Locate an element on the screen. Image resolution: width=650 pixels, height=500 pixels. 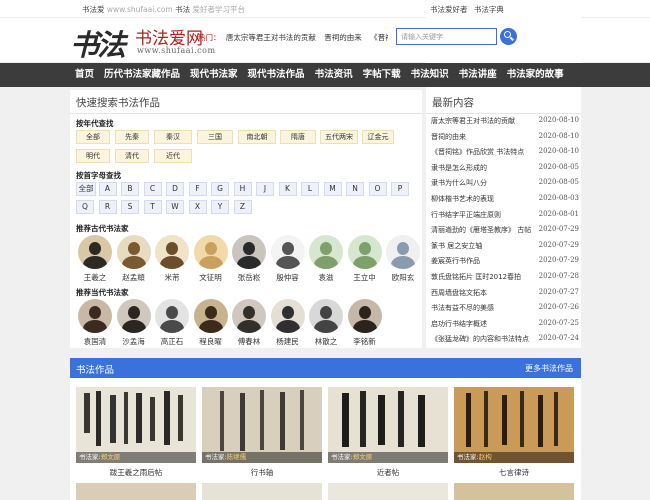
hot-item: 《晋祠 is located at coordinates (379, 37).